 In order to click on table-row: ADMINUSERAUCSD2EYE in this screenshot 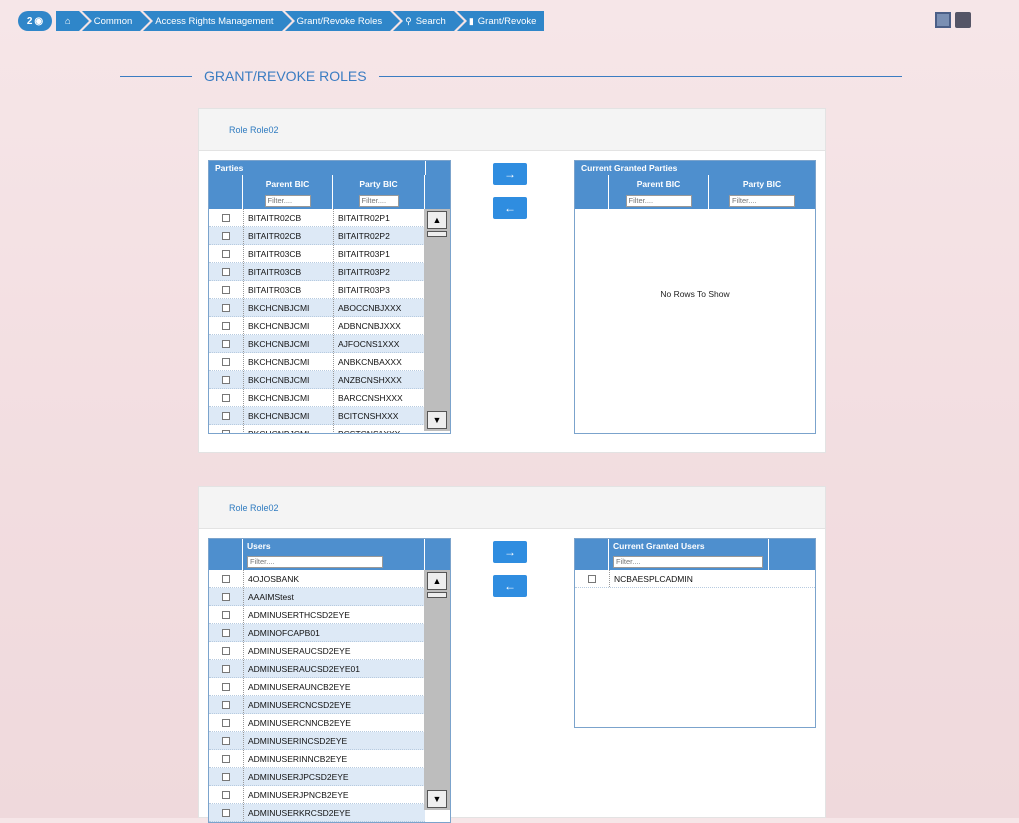, I will do `click(317, 651)`.